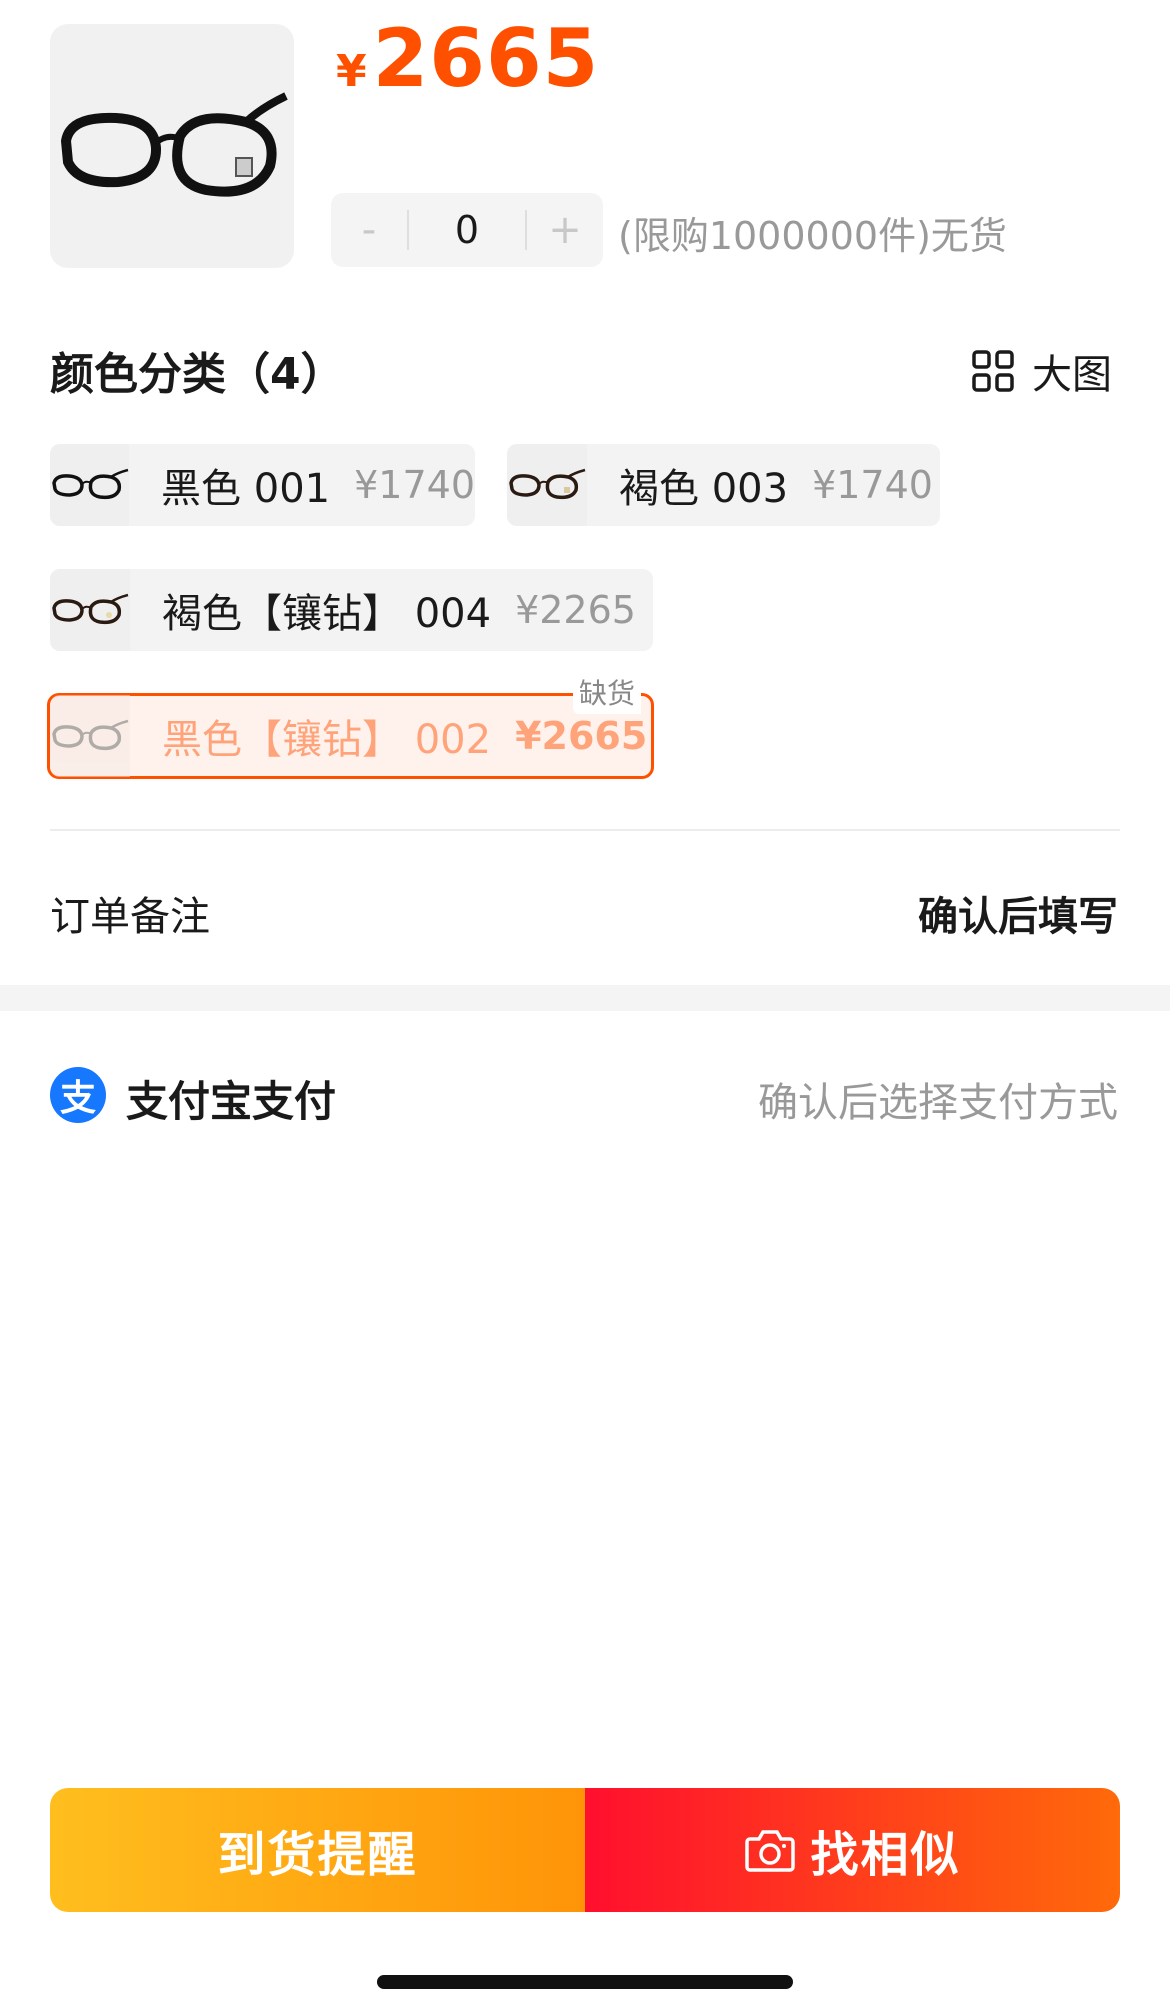  Describe the element at coordinates (197, 374) in the screenshot. I see `color-section-title: 颜色分类（4）` at that location.